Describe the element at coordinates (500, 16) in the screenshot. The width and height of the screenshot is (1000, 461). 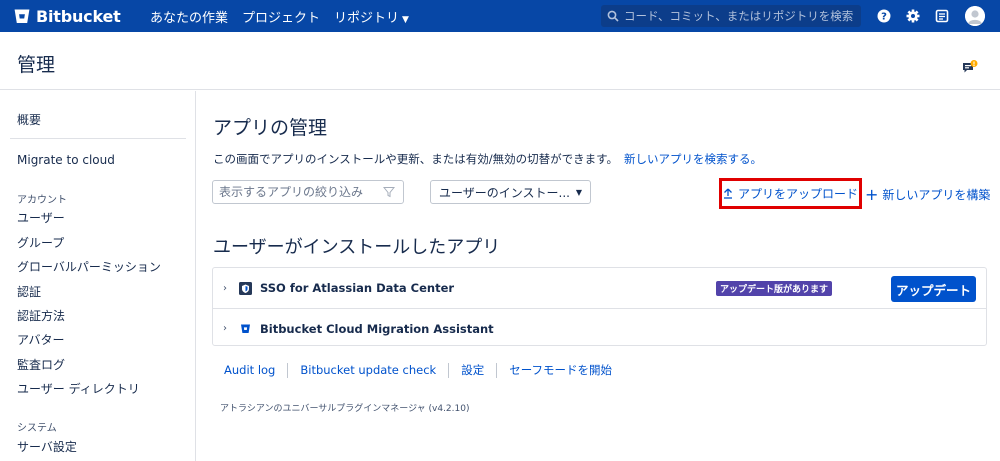
I see `top-nav: Bitbucket あなたの作業 プロジェクト リポジトリ▼ ?` at that location.